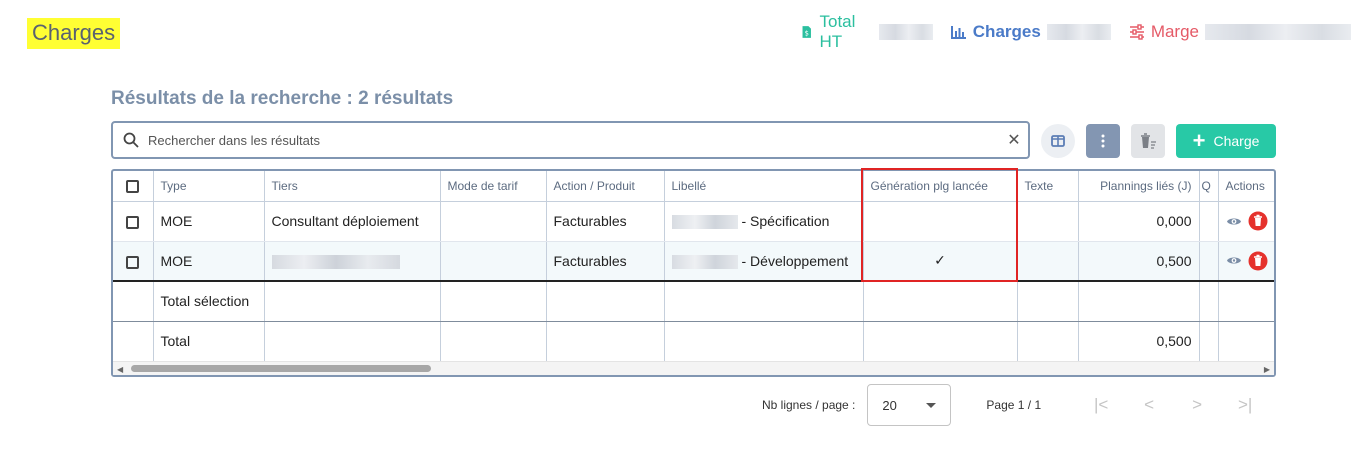 Image resolution: width=1369 pixels, height=460 pixels. What do you see at coordinates (1139, 186) in the screenshot?
I see `column-header-plannings: Plannings liés (J)` at bounding box center [1139, 186].